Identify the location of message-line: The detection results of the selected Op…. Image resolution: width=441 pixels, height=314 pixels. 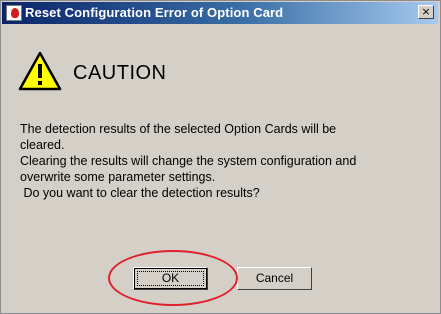
(178, 129).